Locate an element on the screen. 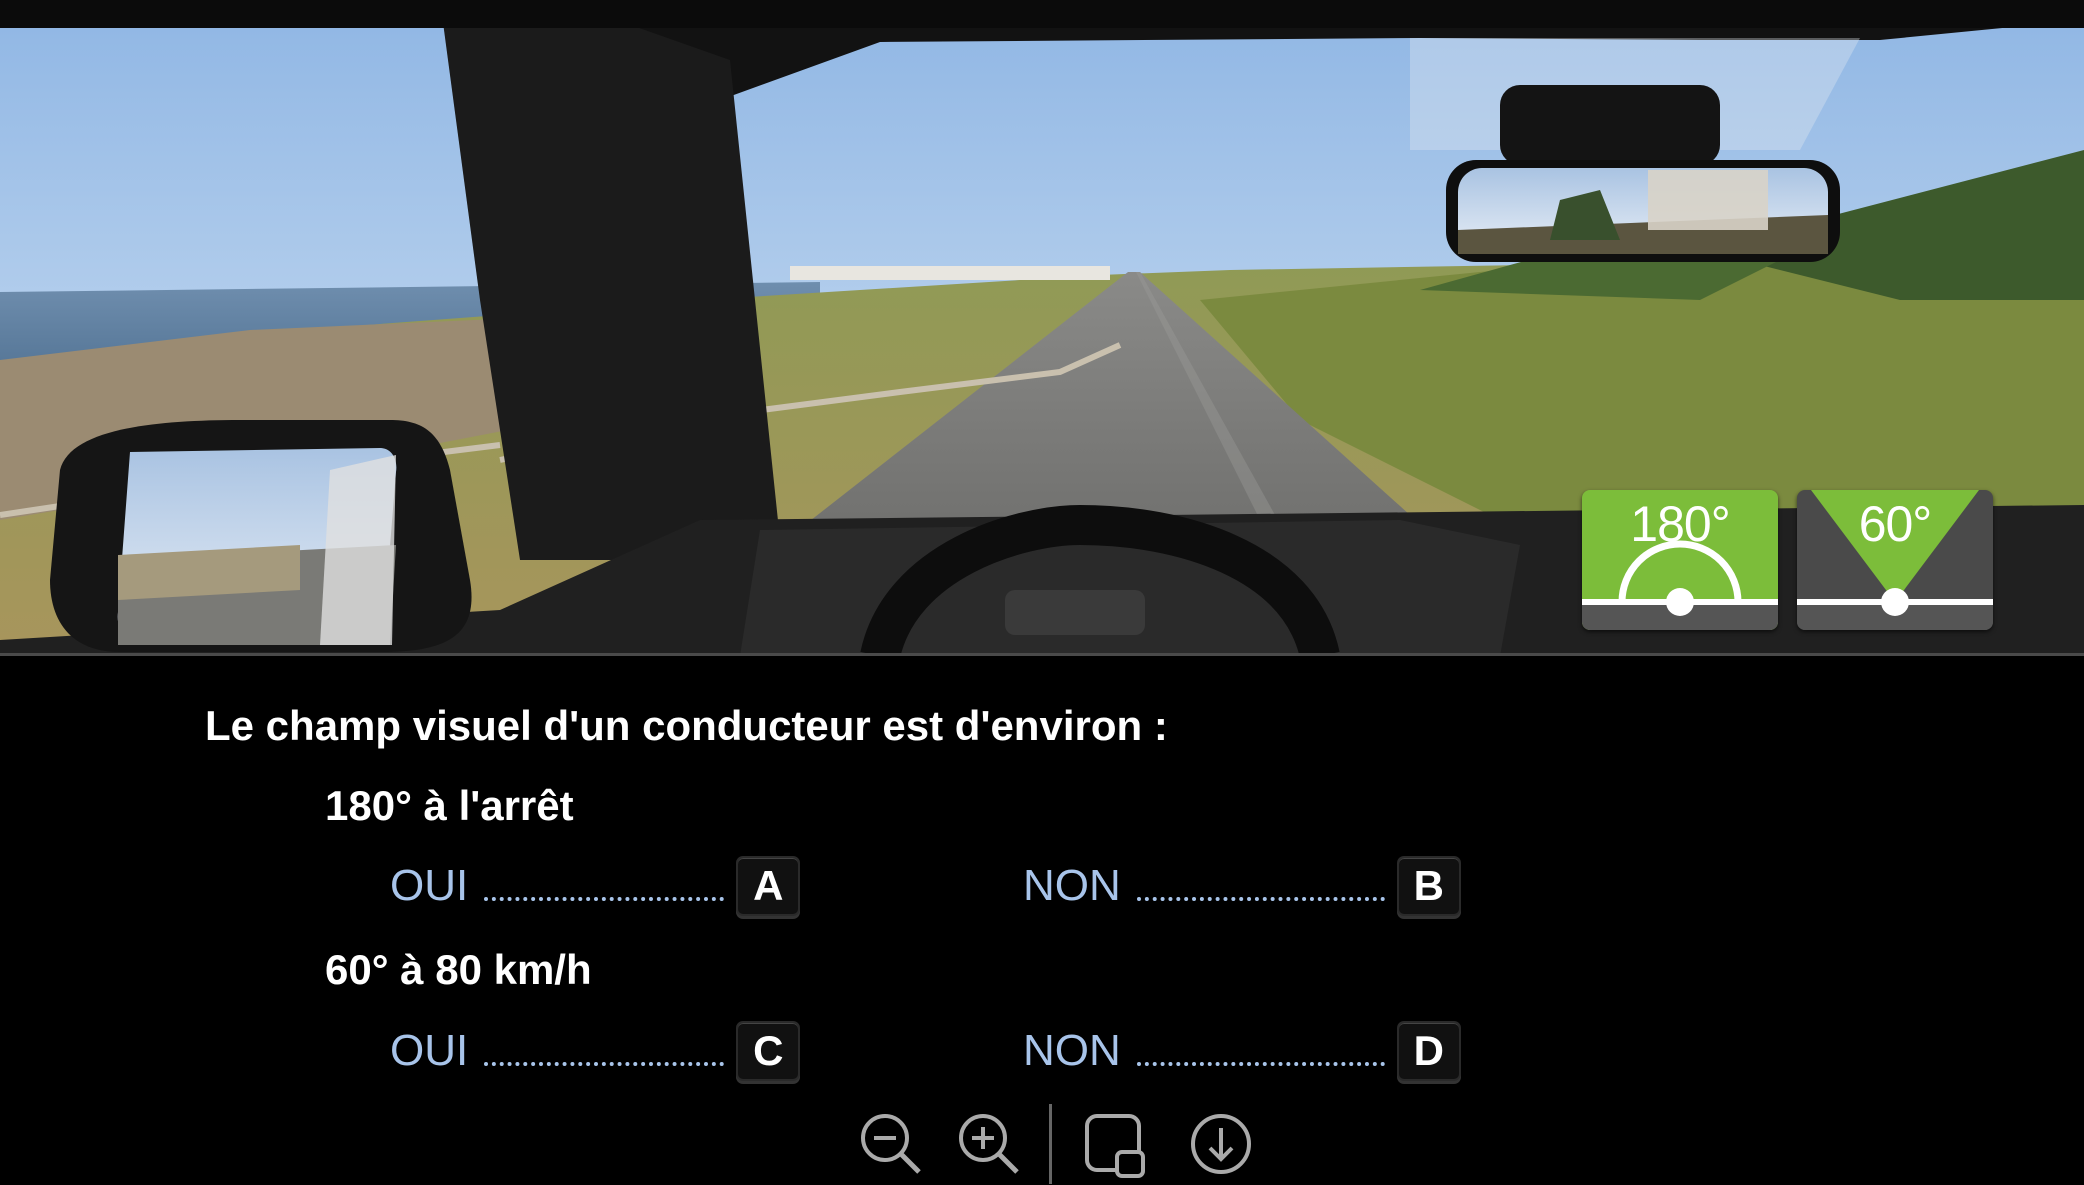 This screenshot has height=1185, width=2084. badge-180-label: 180° is located at coordinates (1680, 524).